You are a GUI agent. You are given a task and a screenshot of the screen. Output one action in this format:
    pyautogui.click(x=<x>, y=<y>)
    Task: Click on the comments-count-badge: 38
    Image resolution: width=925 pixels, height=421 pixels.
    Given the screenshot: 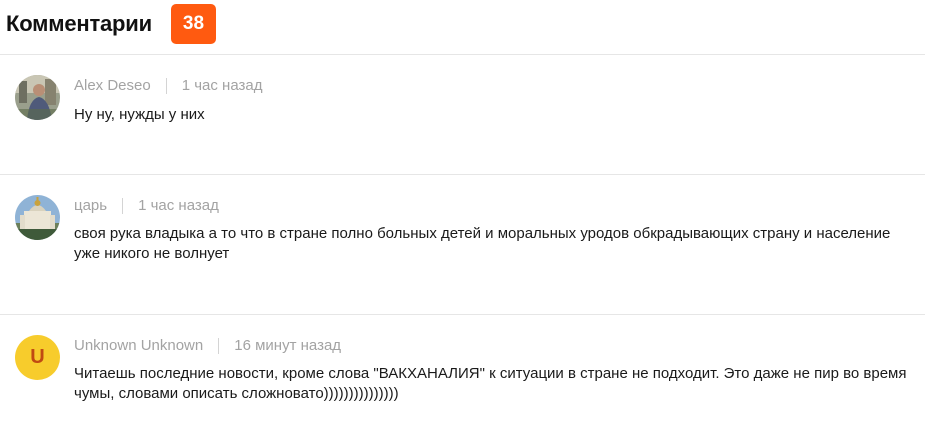 What is the action you would take?
    pyautogui.click(x=193, y=24)
    